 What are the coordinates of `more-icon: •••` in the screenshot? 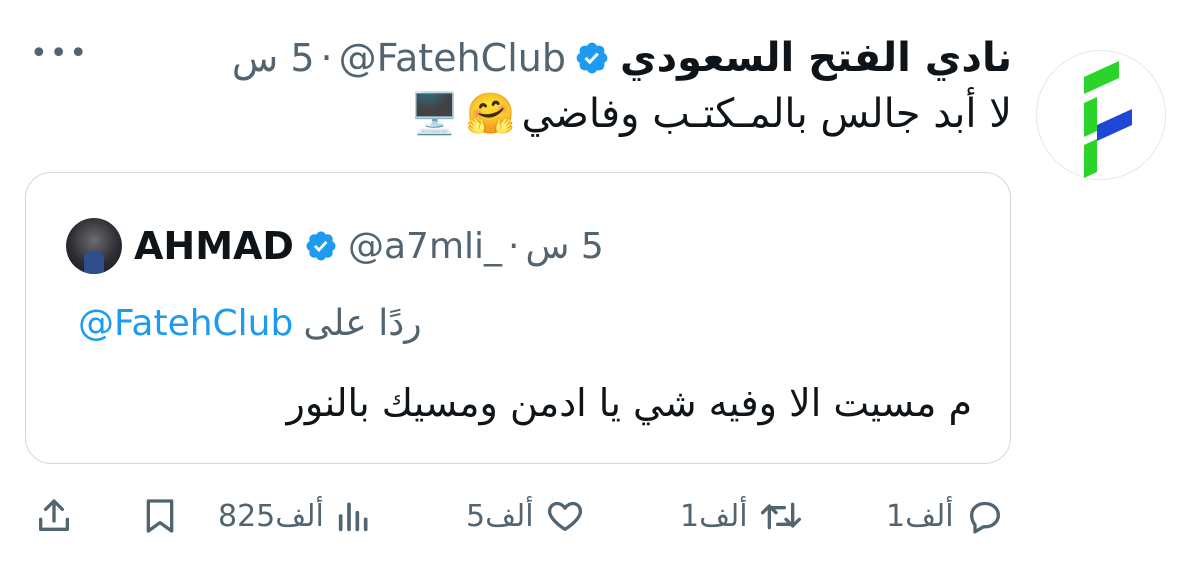 It's located at (59, 53).